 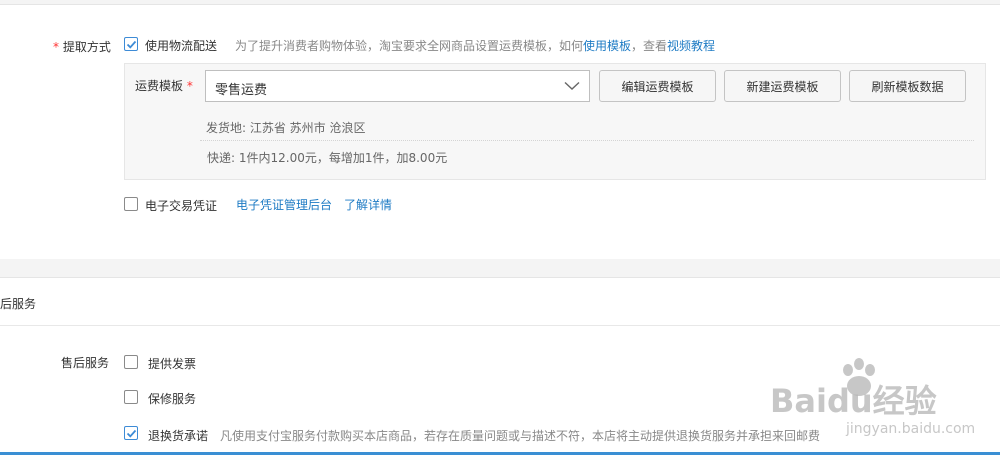 I want to click on use-logistics-label: 使用物流配送, so click(x=181, y=46).